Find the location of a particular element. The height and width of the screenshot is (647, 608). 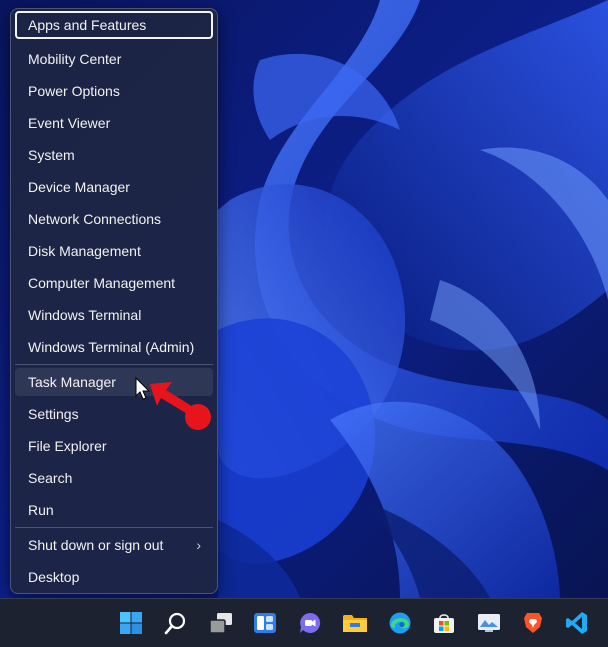

menu-item-run: Run is located at coordinates (114, 510).